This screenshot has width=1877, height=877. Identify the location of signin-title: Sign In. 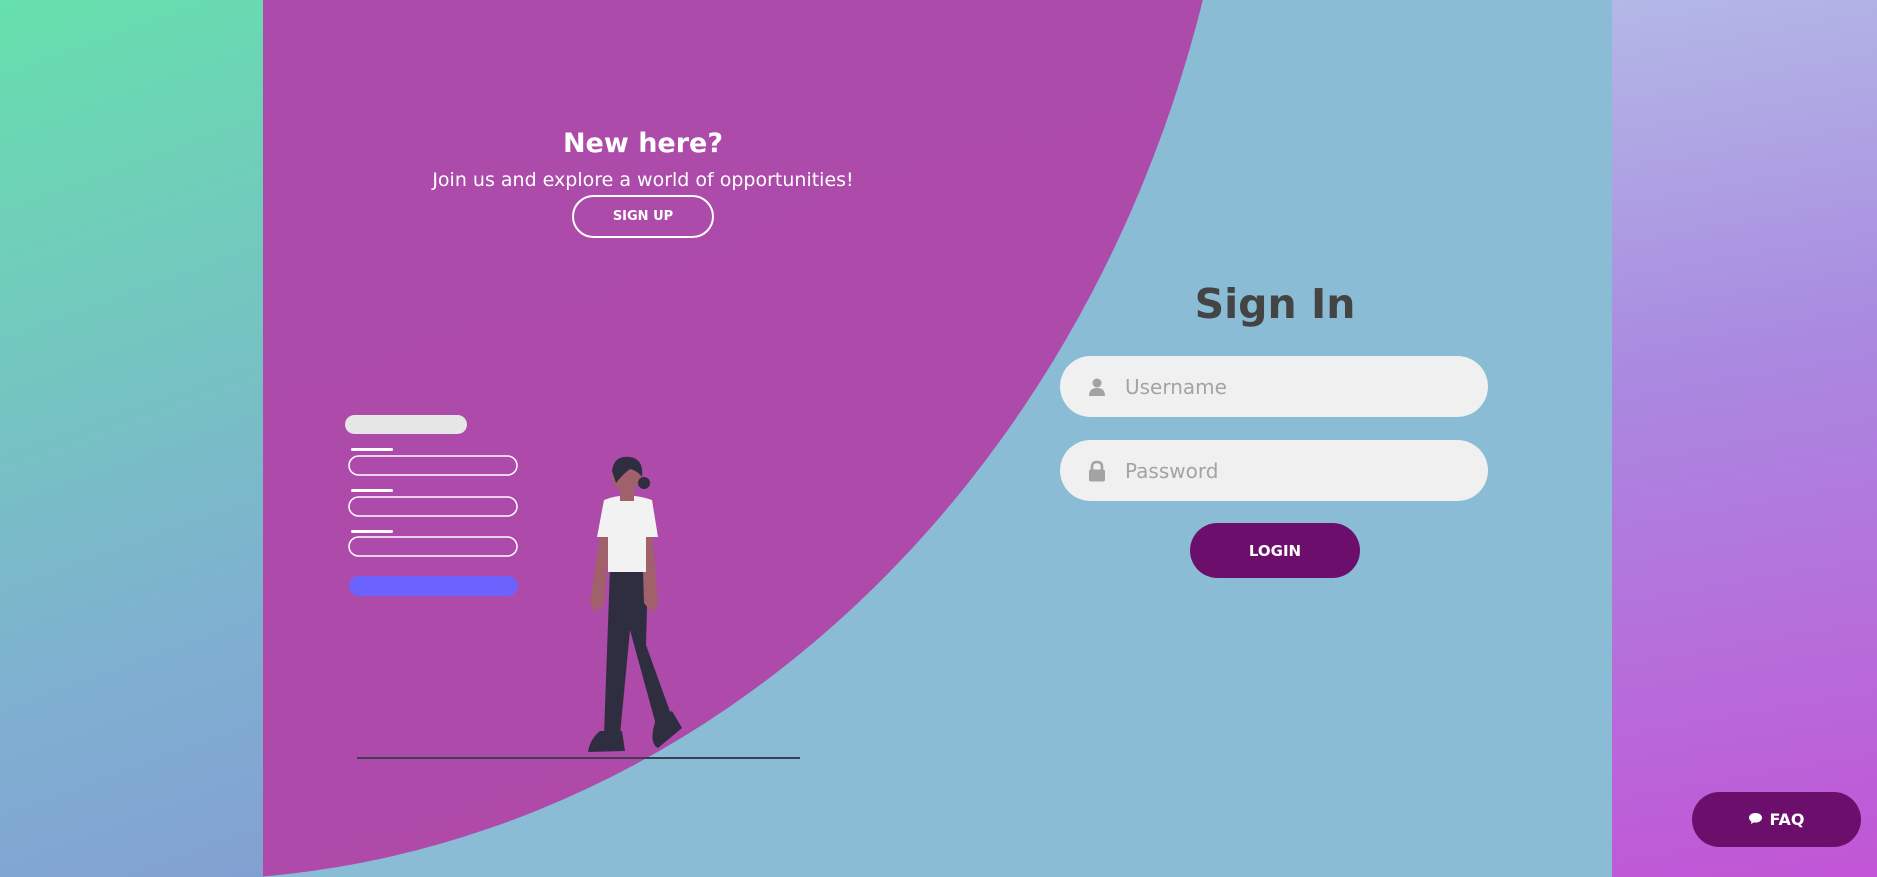
(1275, 304).